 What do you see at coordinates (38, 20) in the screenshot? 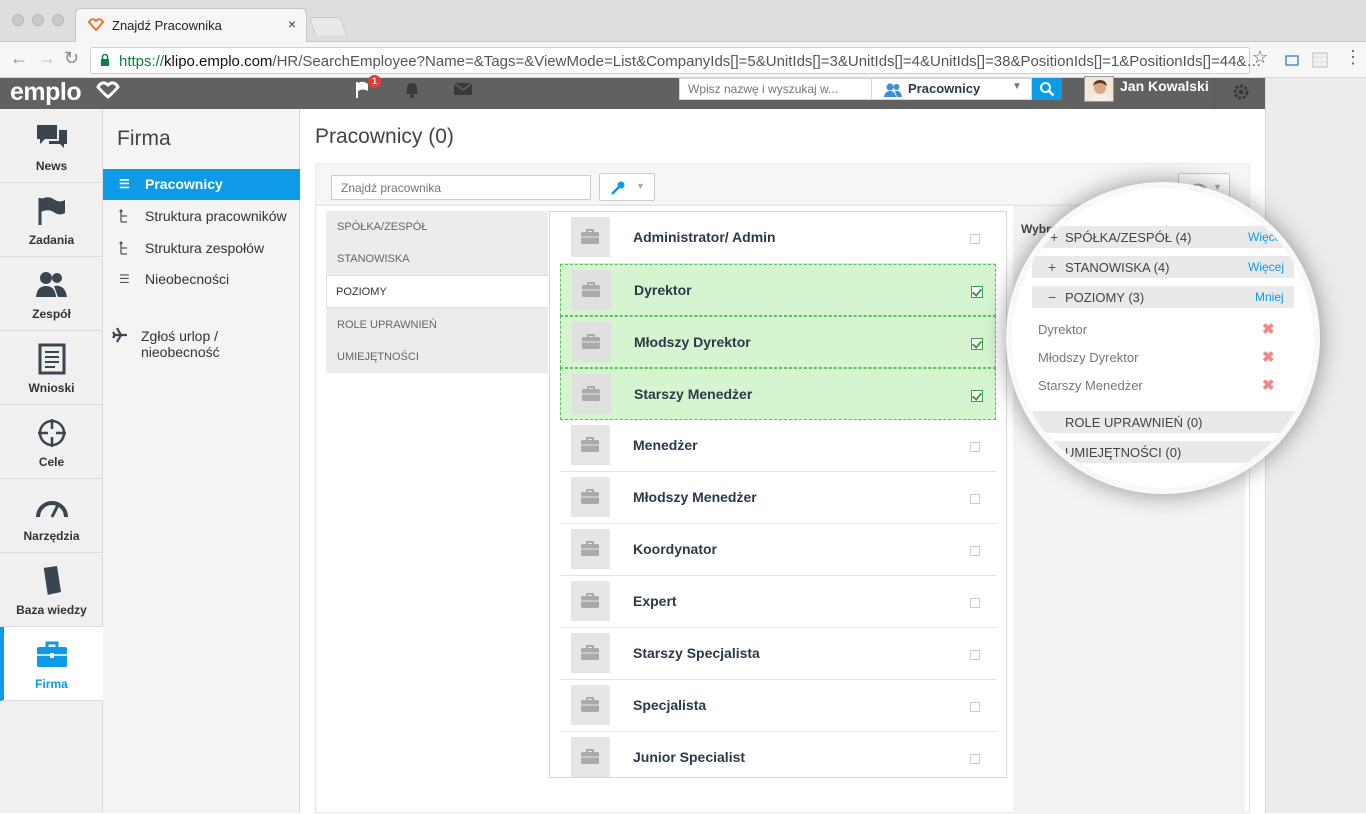
I see `window-minimize-button` at bounding box center [38, 20].